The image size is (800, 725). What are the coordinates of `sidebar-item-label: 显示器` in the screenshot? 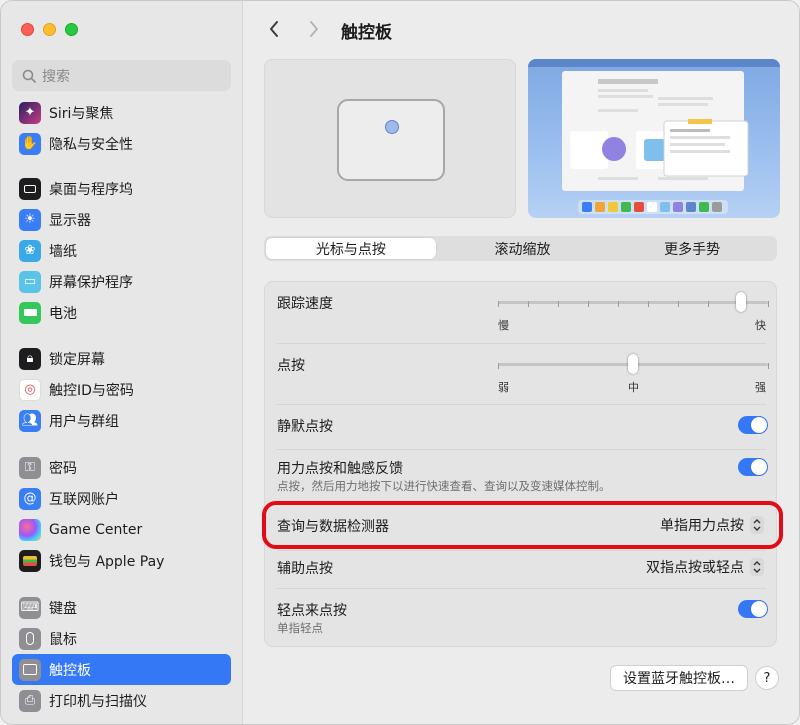 It's located at (70, 220).